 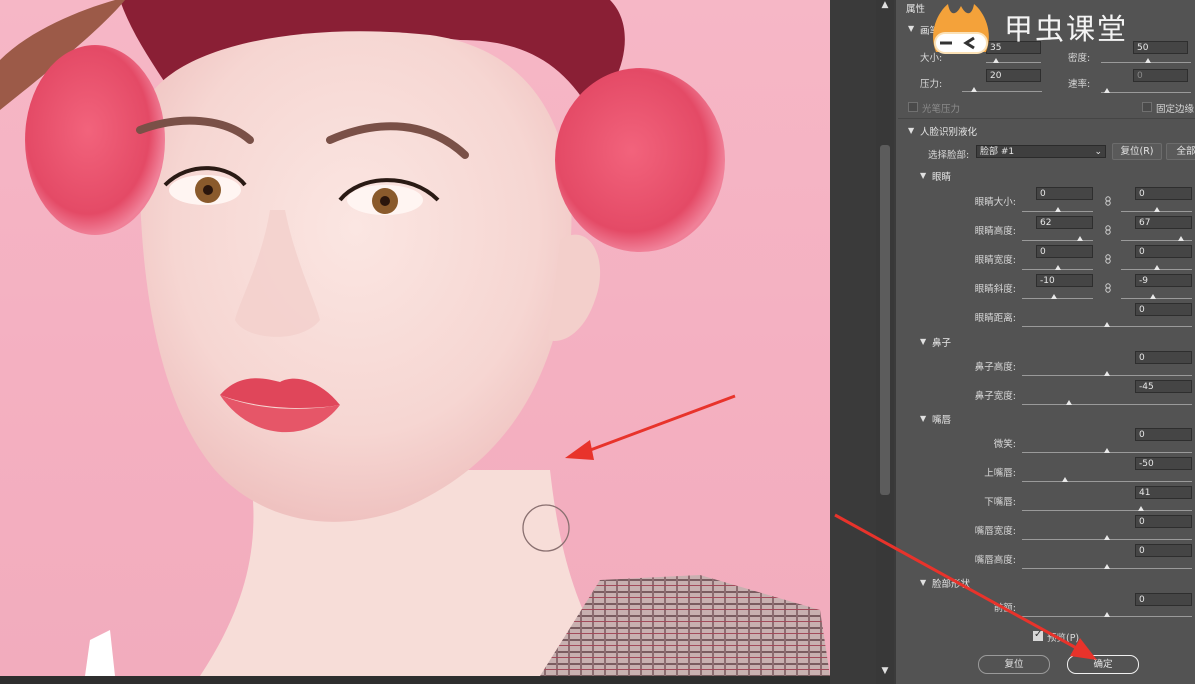 I want to click on select-face-label: 选择脸部:, so click(x=949, y=155).